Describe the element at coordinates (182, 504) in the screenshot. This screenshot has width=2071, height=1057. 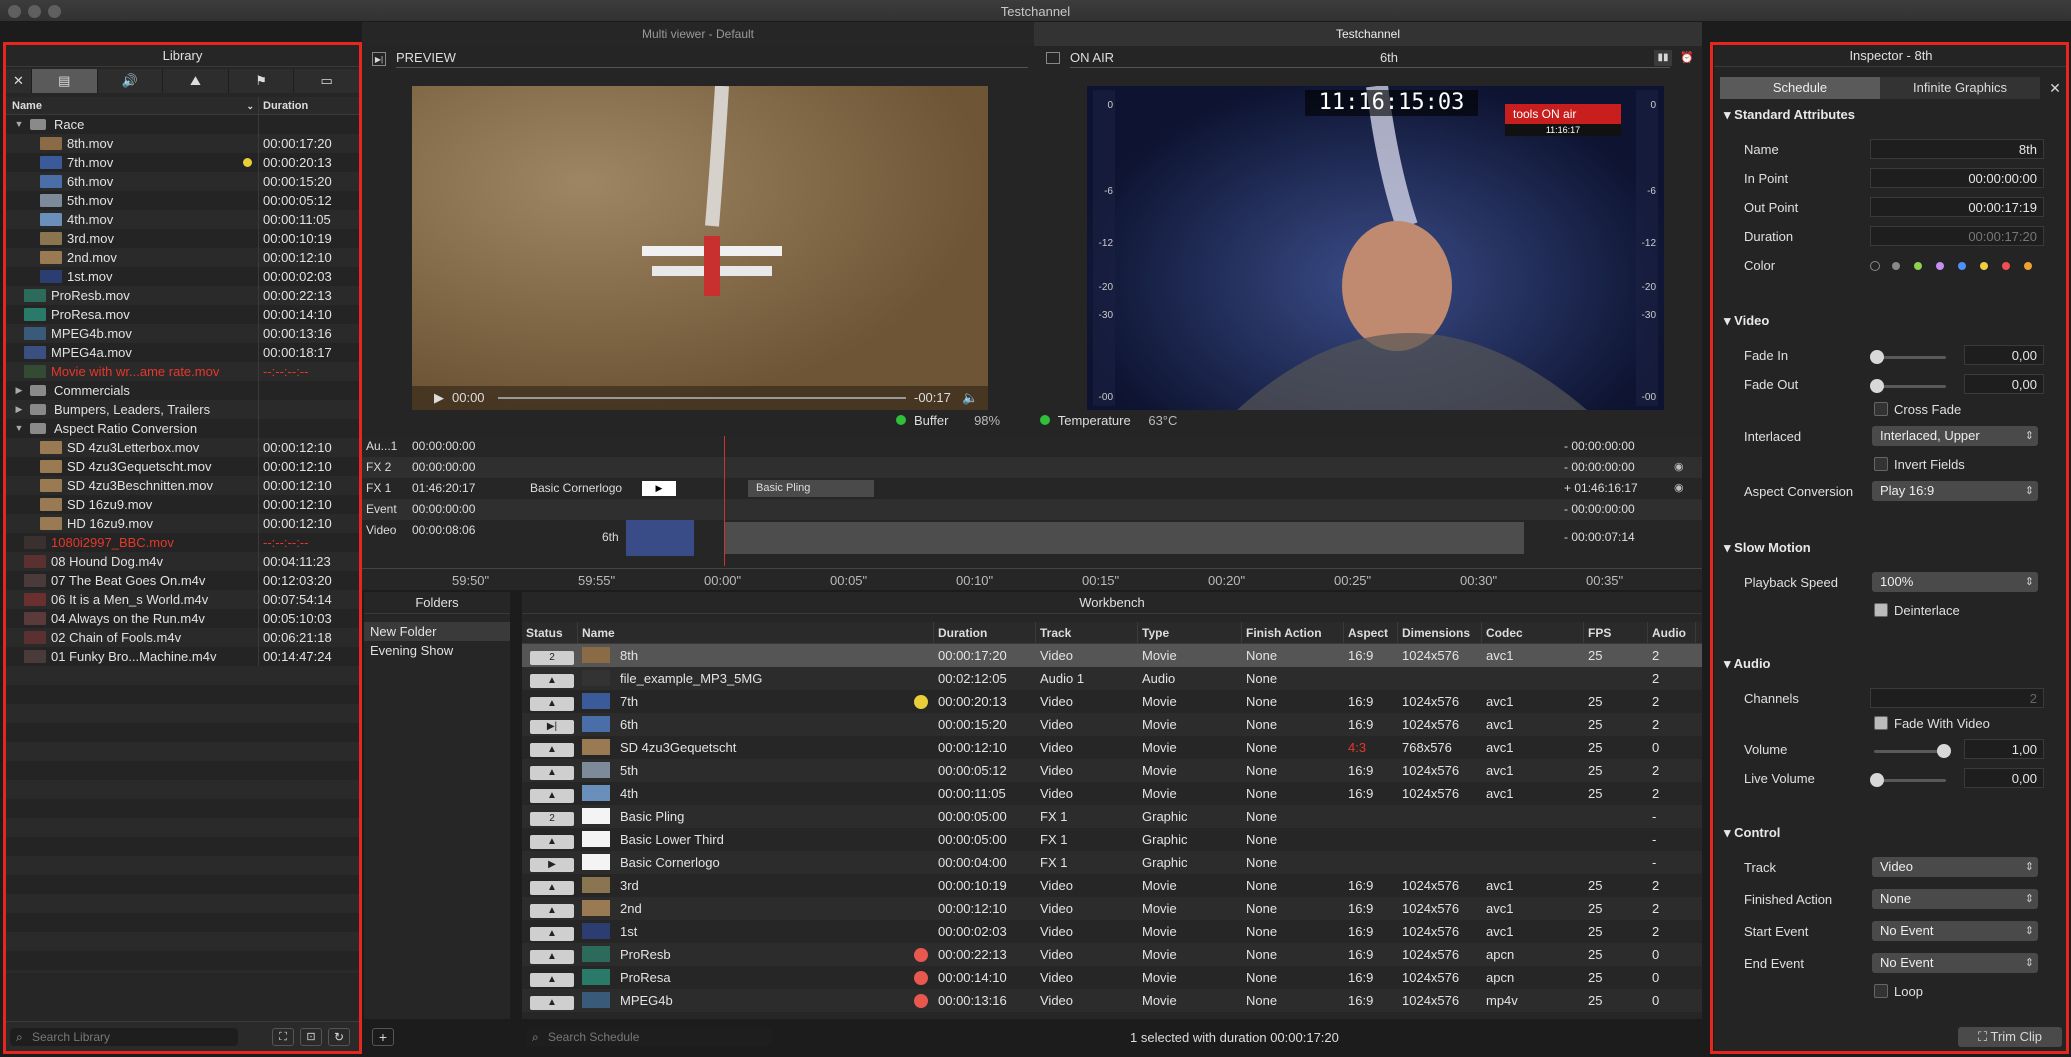
I see `library-item: SD 16zu9.mov 00:00:12:10` at that location.